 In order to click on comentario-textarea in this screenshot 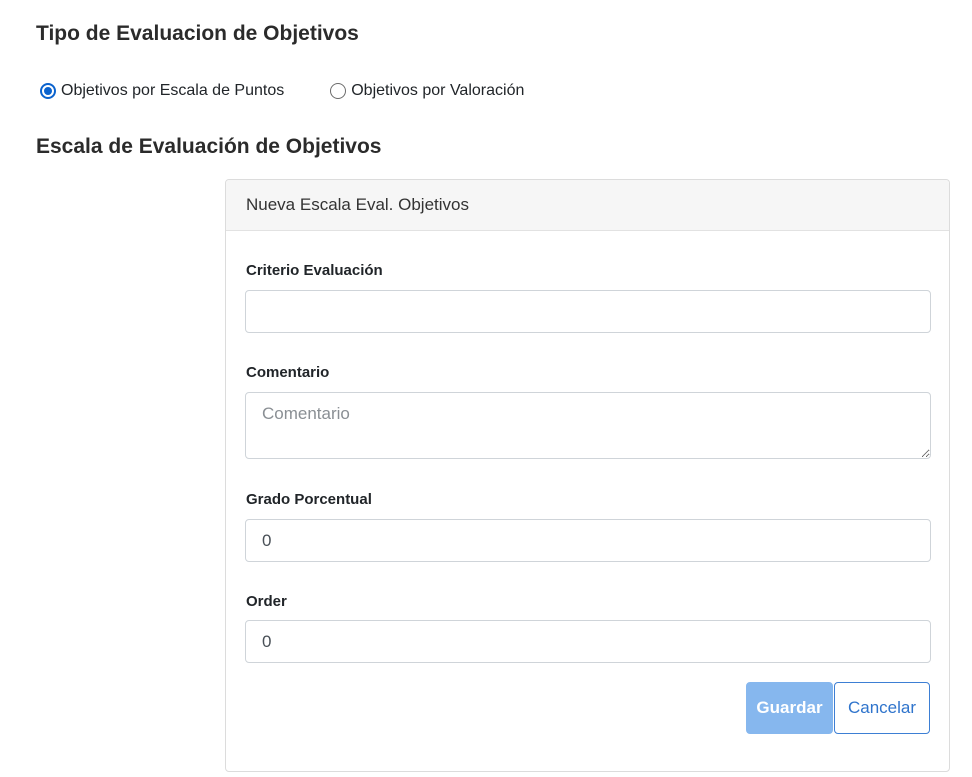, I will do `click(588, 425)`.